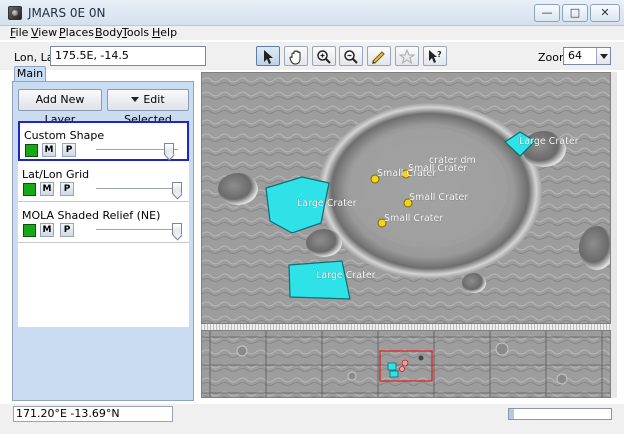 This screenshot has width=624, height=434. I want to click on toolbar: Lon, Lat 175.5E, -14.5 ? Zoom:, so click(312, 56).